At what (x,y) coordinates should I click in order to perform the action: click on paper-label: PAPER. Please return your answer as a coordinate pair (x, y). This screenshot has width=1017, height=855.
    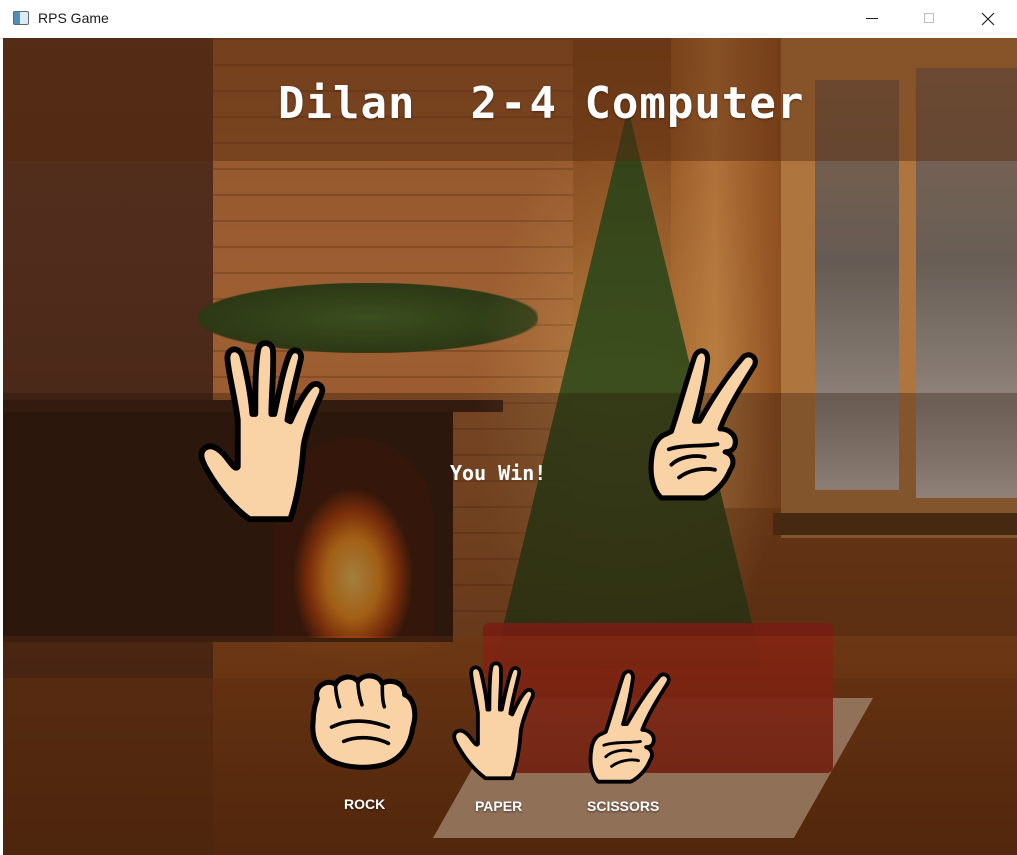
    Looking at the image, I should click on (499, 806).